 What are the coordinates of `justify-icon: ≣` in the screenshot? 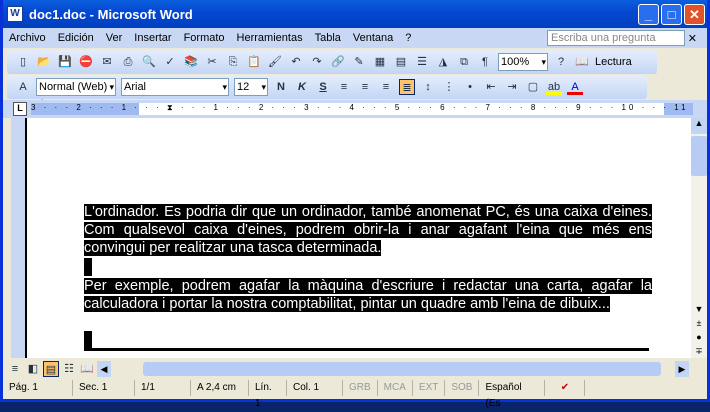 It's located at (407, 87).